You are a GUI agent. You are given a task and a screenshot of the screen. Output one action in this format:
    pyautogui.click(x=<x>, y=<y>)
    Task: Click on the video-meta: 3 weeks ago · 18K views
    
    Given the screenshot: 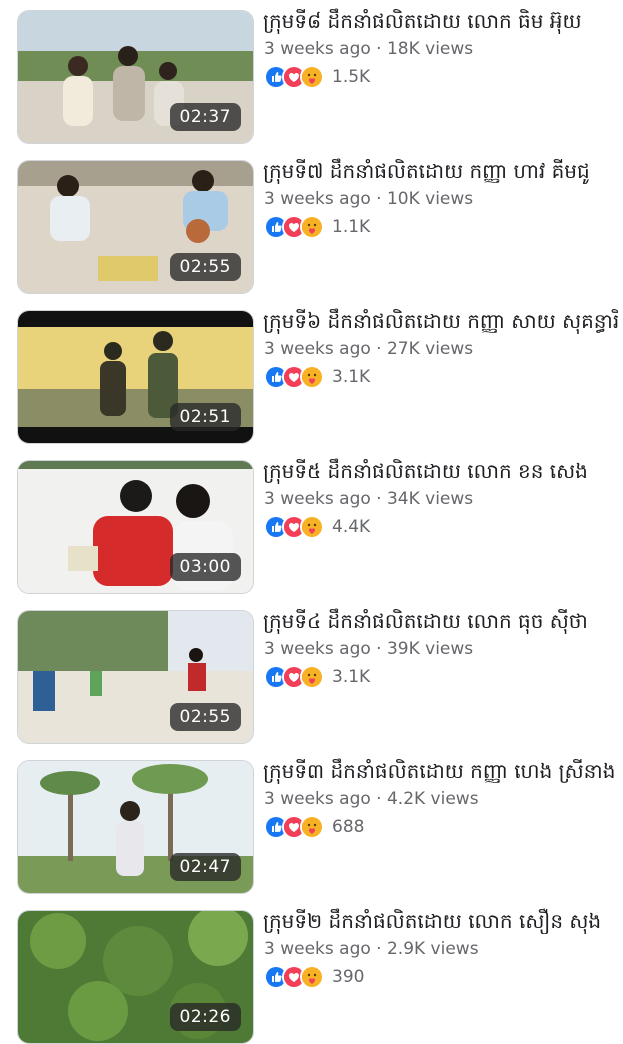 What is the action you would take?
    pyautogui.click(x=369, y=49)
    